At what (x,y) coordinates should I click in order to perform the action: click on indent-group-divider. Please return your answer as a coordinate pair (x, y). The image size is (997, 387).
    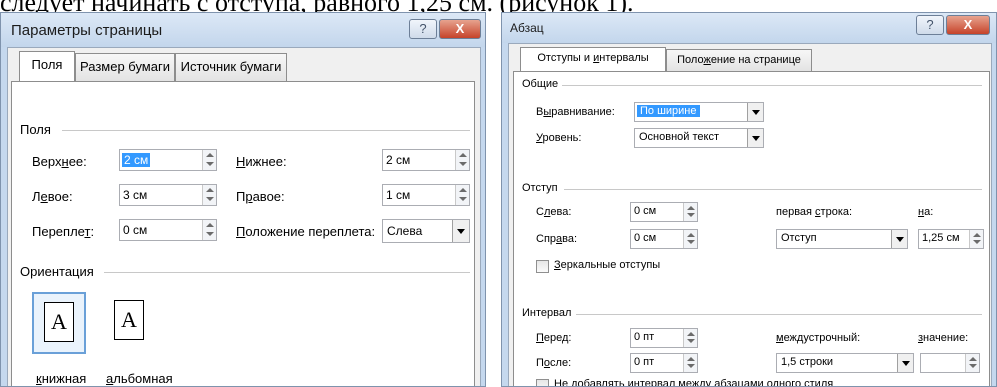
    Looking at the image, I should click on (773, 189).